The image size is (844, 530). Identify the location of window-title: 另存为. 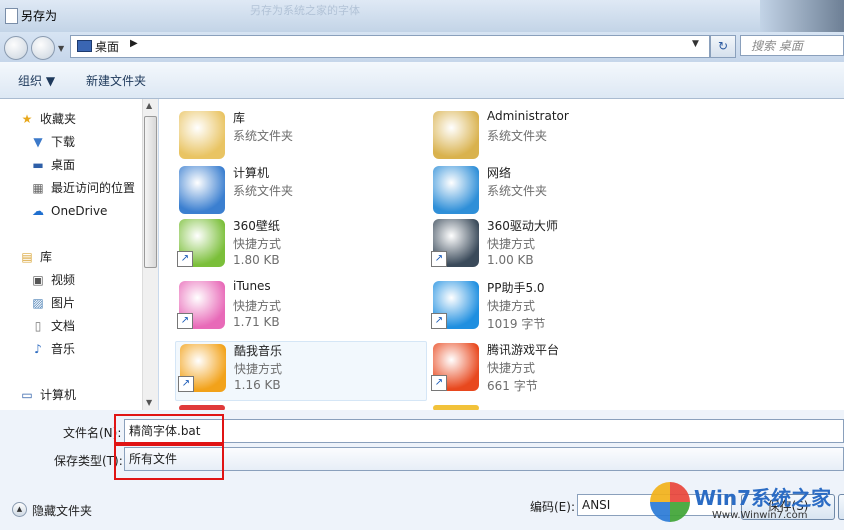
(39, 16).